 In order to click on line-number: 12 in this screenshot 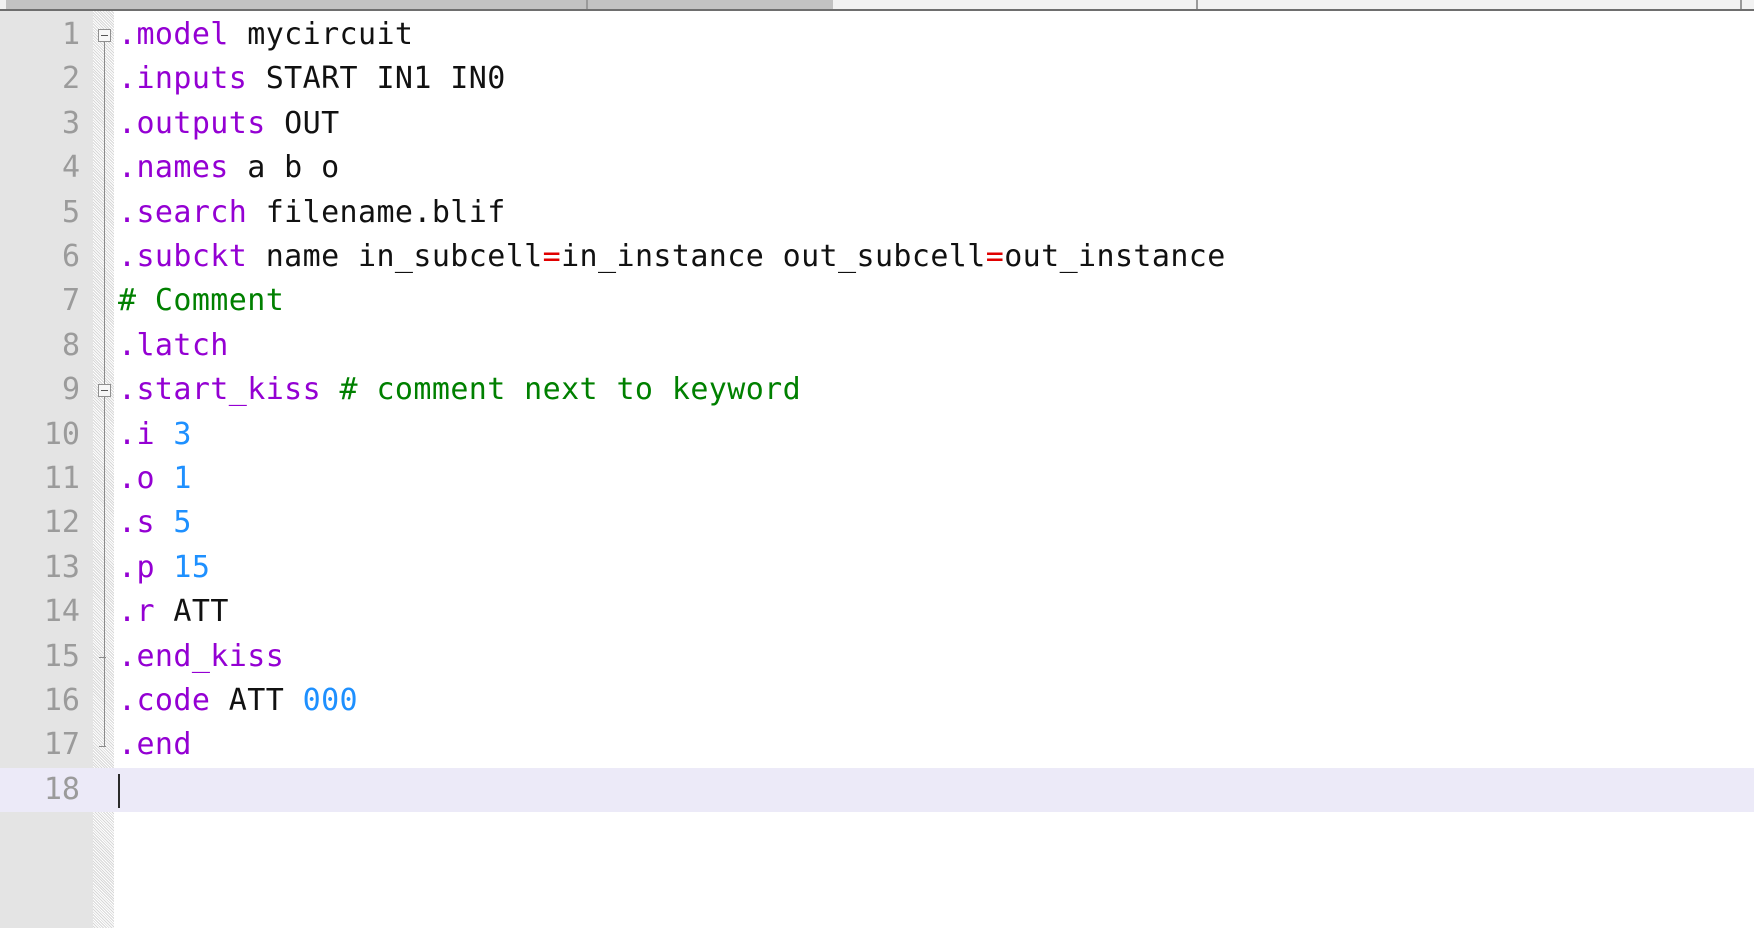, I will do `click(61, 523)`.